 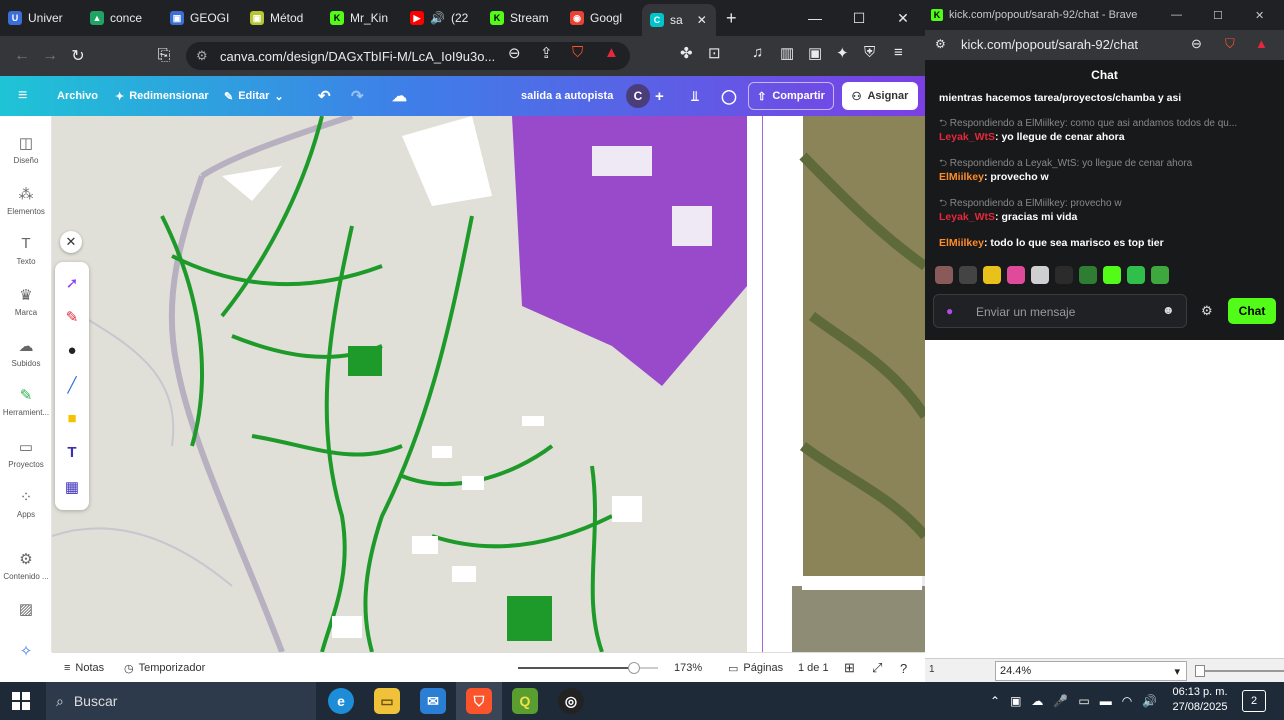 What do you see at coordinates (679, 20) in the screenshot?
I see `tab-9-active: Csa ✕` at bounding box center [679, 20].